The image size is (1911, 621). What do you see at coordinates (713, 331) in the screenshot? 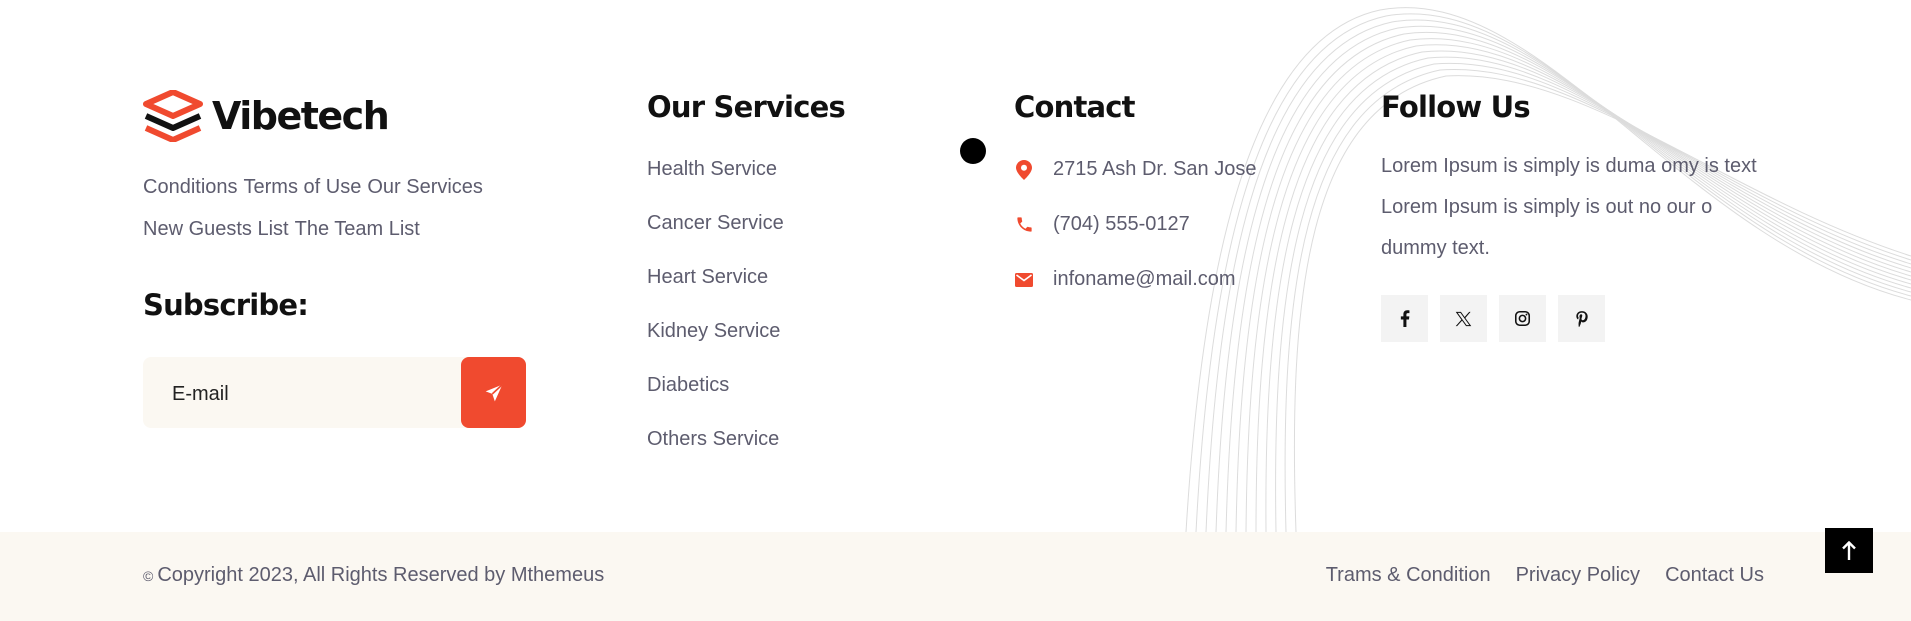
I see `service-link-kidney: Kidney Service` at bounding box center [713, 331].